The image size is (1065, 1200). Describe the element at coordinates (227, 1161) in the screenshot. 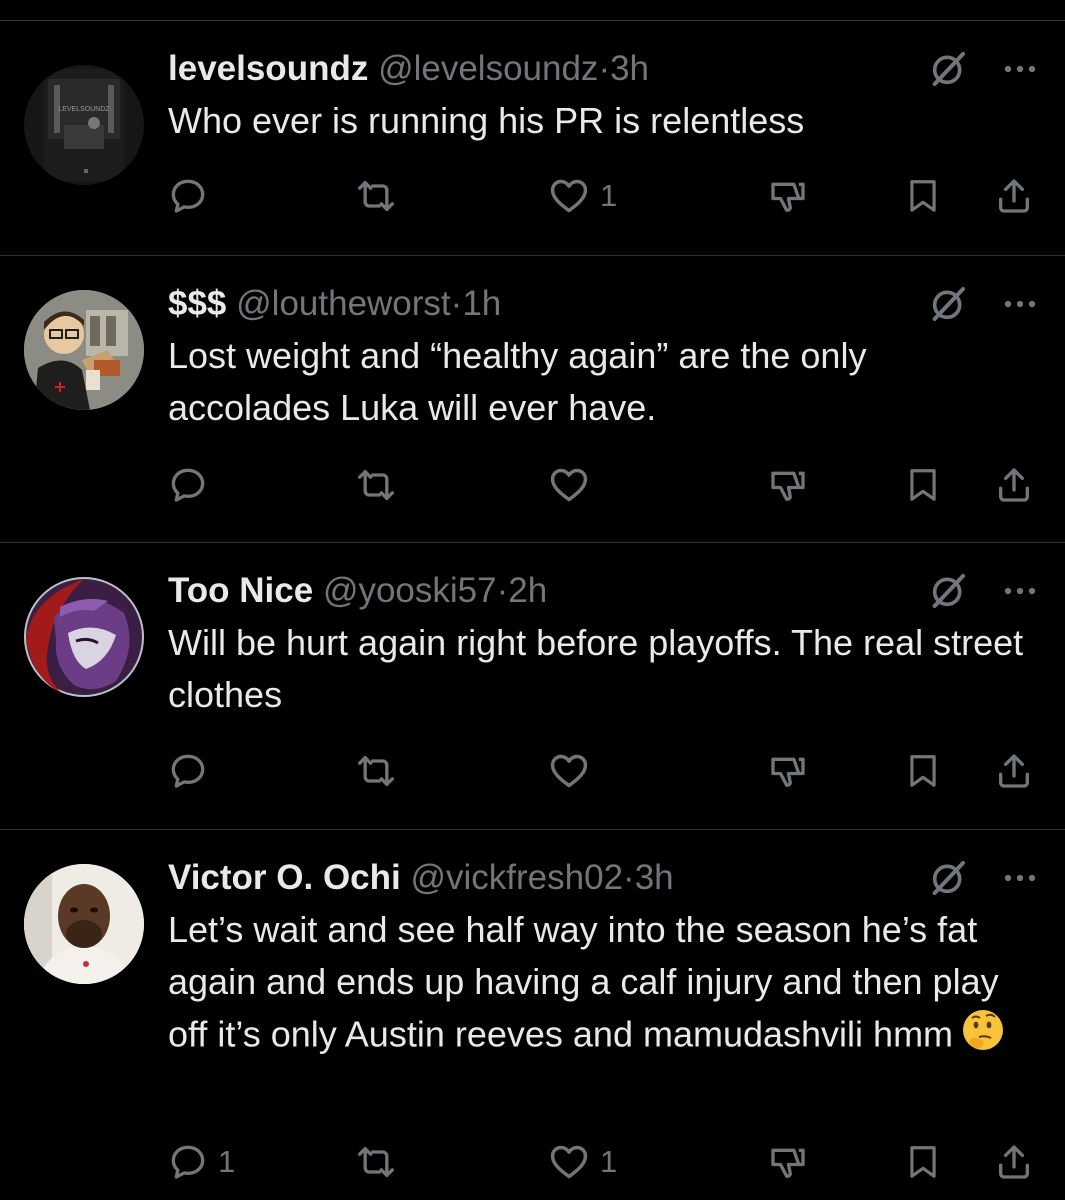

I see `reply-count: 1` at that location.